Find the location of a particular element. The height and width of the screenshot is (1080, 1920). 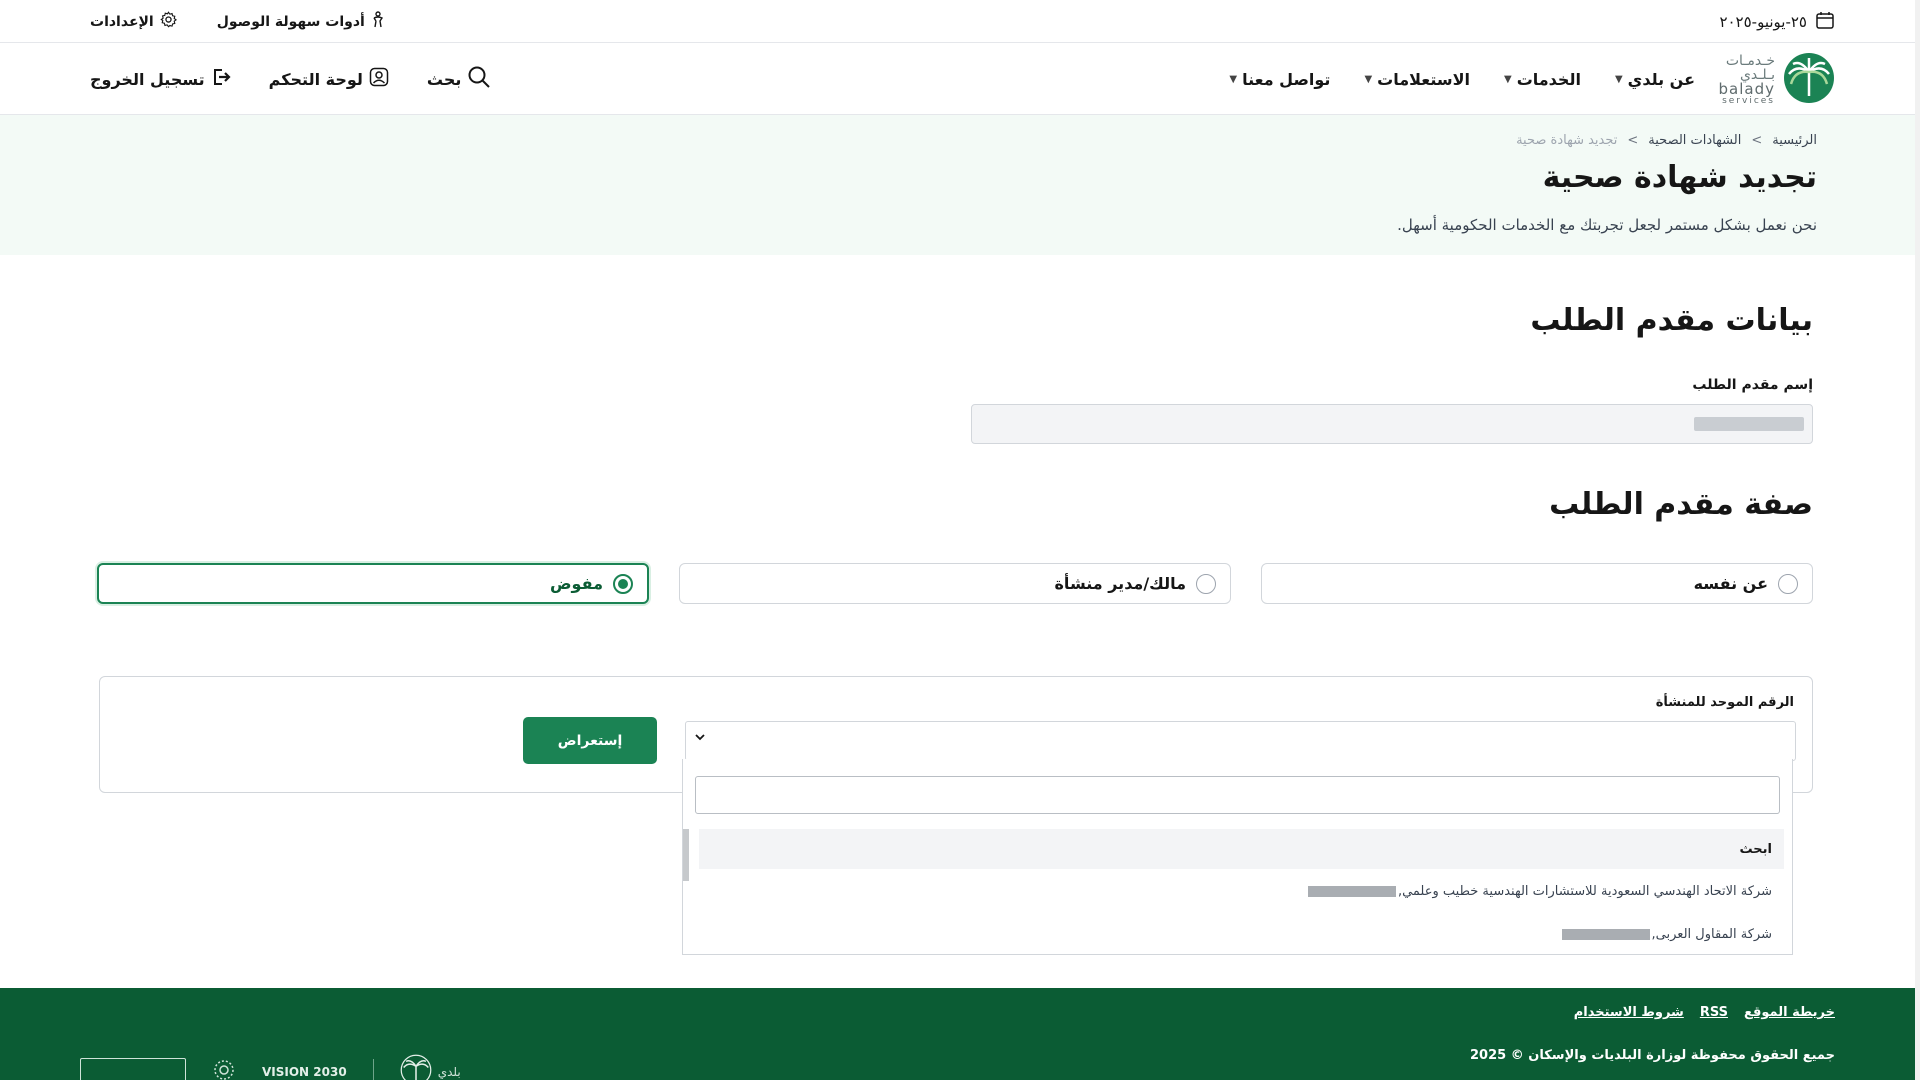

accessibility-label: أدوات سهولة الوصول is located at coordinates (290, 21).